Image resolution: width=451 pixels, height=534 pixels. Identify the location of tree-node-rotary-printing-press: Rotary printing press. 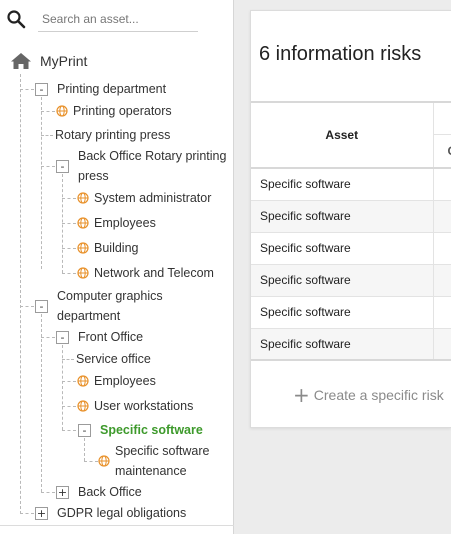
(112, 135).